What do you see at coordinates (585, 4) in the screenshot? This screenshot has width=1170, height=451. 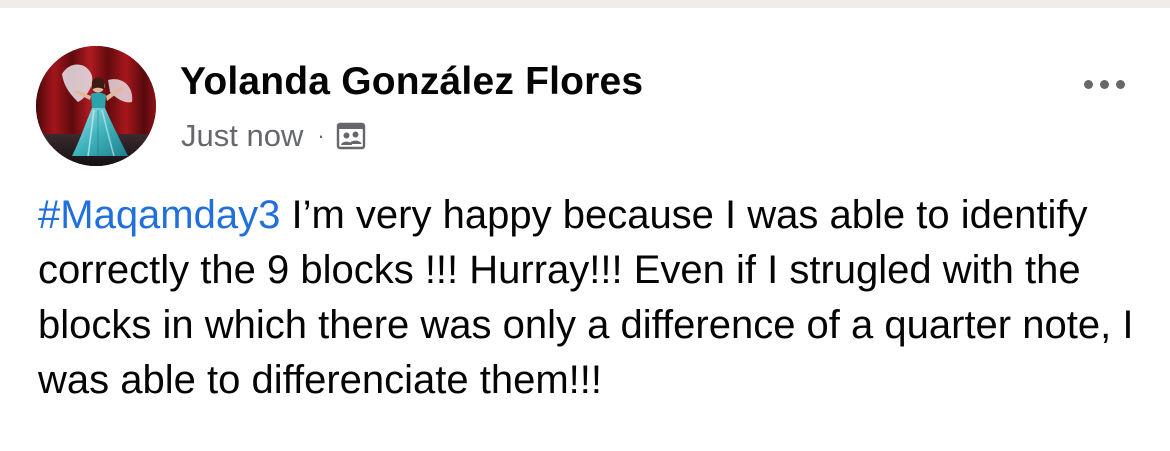 I see `feed-divider` at bounding box center [585, 4].